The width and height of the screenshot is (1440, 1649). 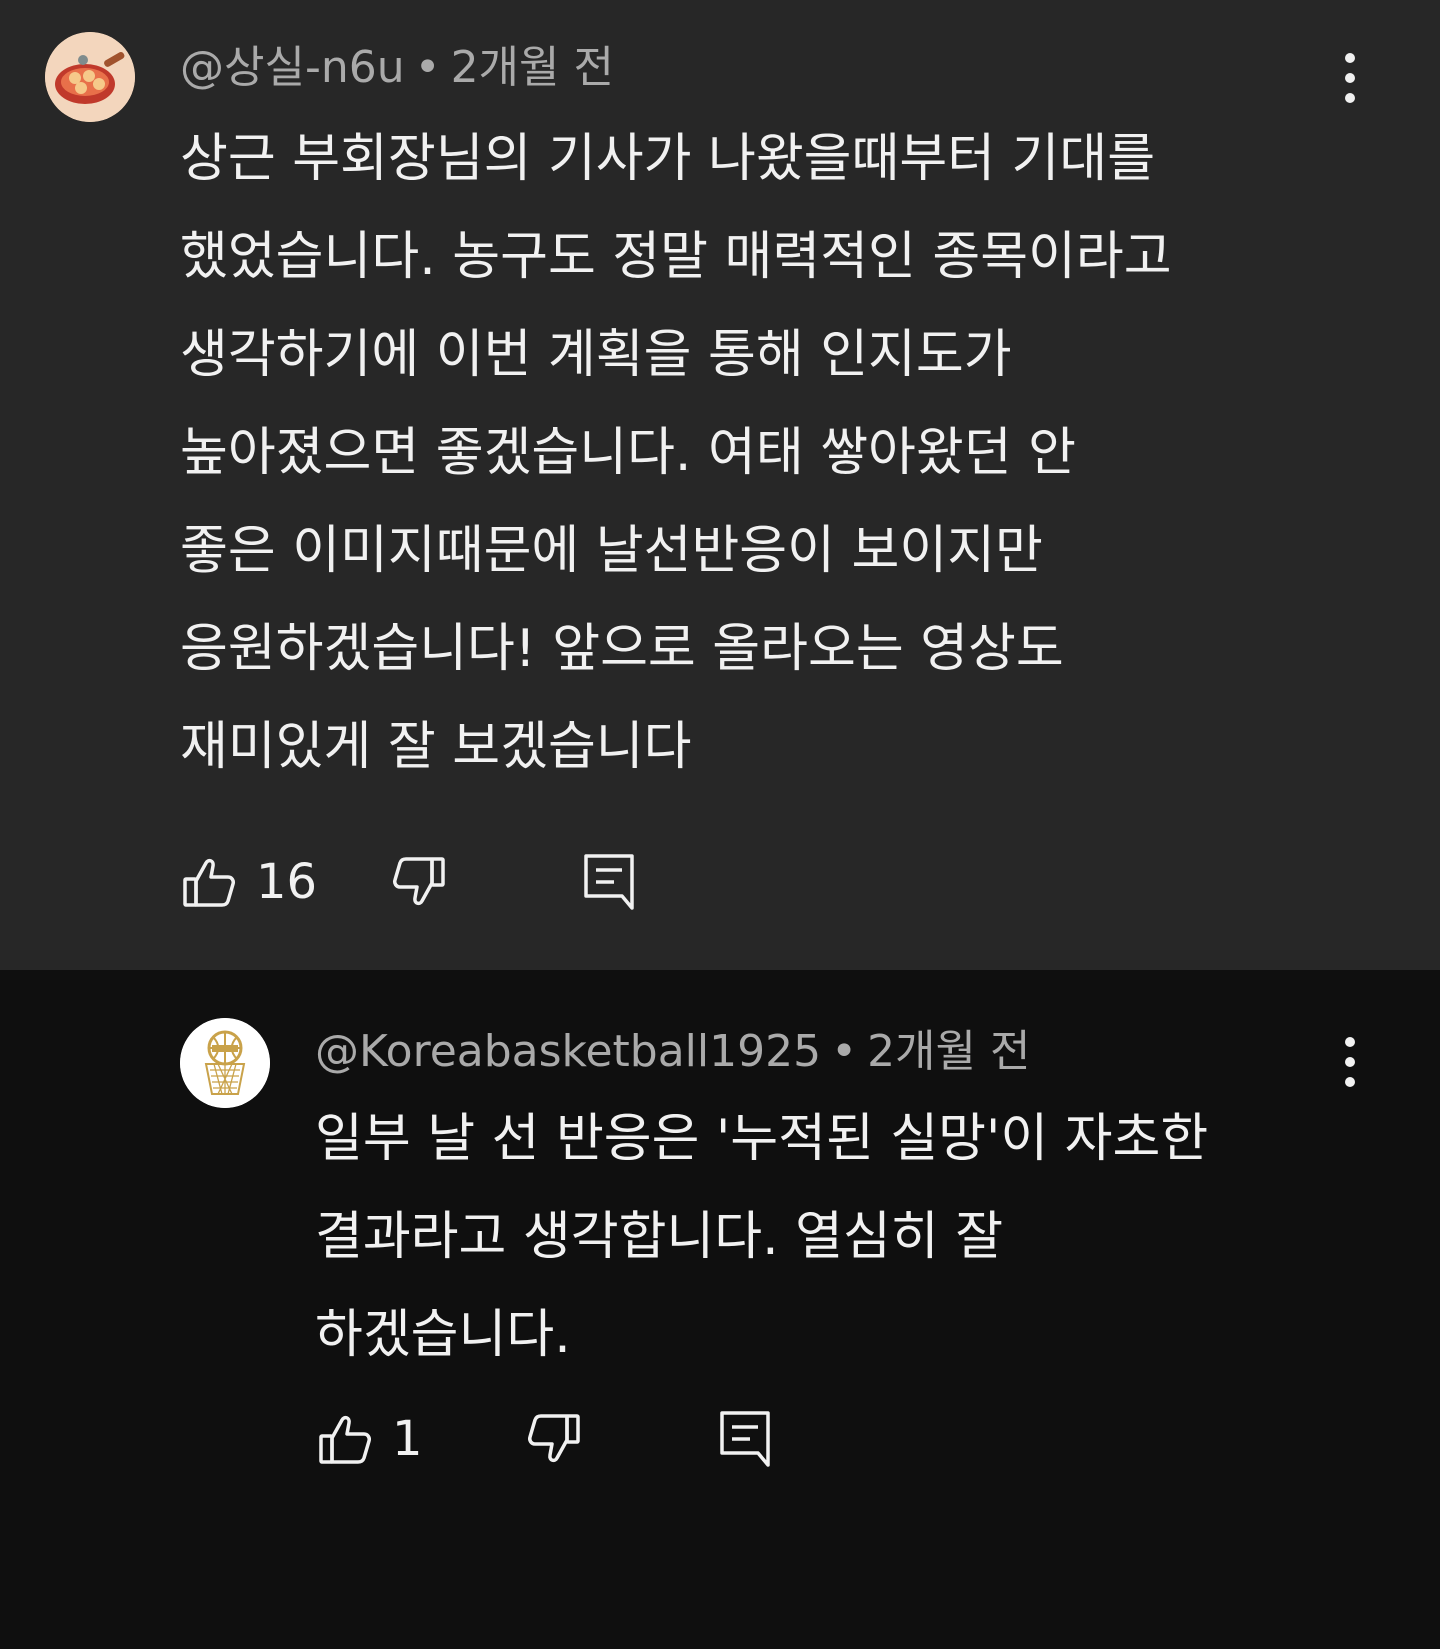 I want to click on basketball-hoop-logo-icon, so click(x=225, y=1063).